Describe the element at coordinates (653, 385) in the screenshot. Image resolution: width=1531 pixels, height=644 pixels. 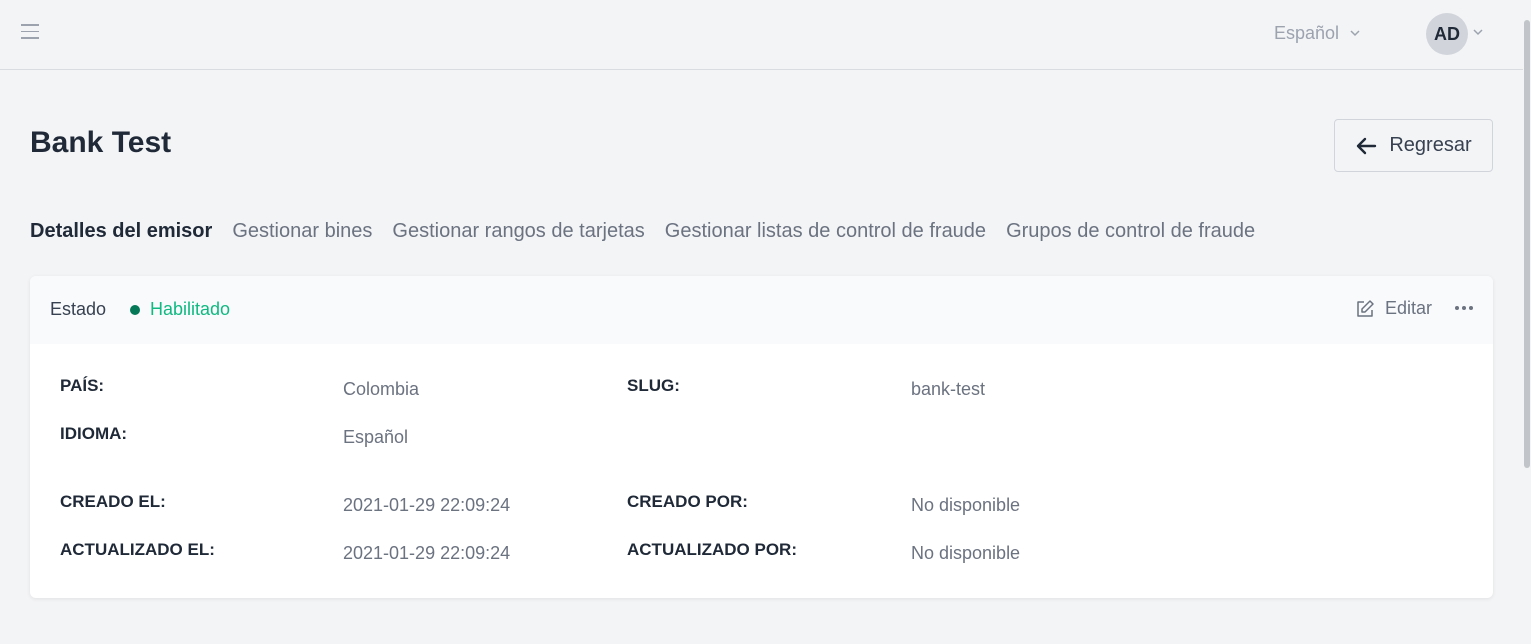
I see `slug-label: SLUG:` at that location.